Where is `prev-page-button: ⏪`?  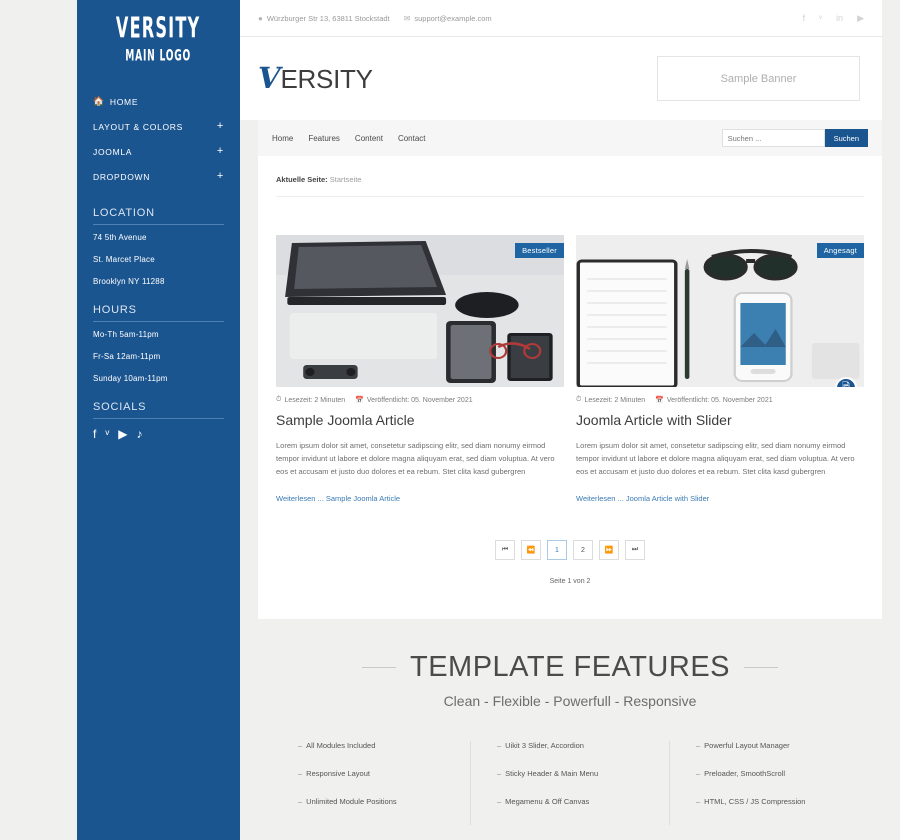 prev-page-button: ⏪ is located at coordinates (531, 550).